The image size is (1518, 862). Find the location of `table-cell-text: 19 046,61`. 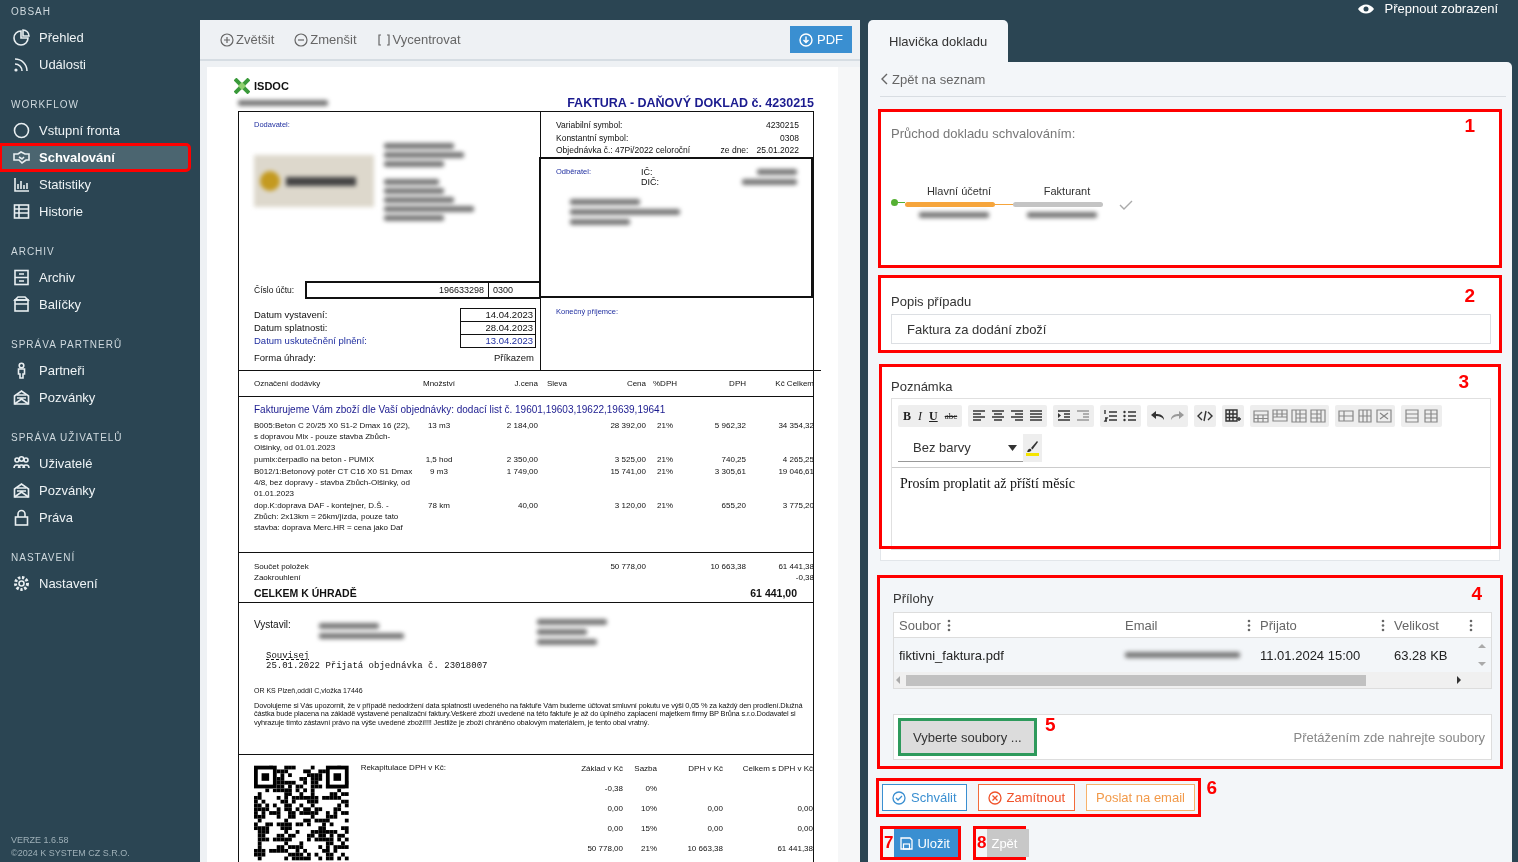

table-cell-text: 19 046,61 is located at coordinates (795, 472).